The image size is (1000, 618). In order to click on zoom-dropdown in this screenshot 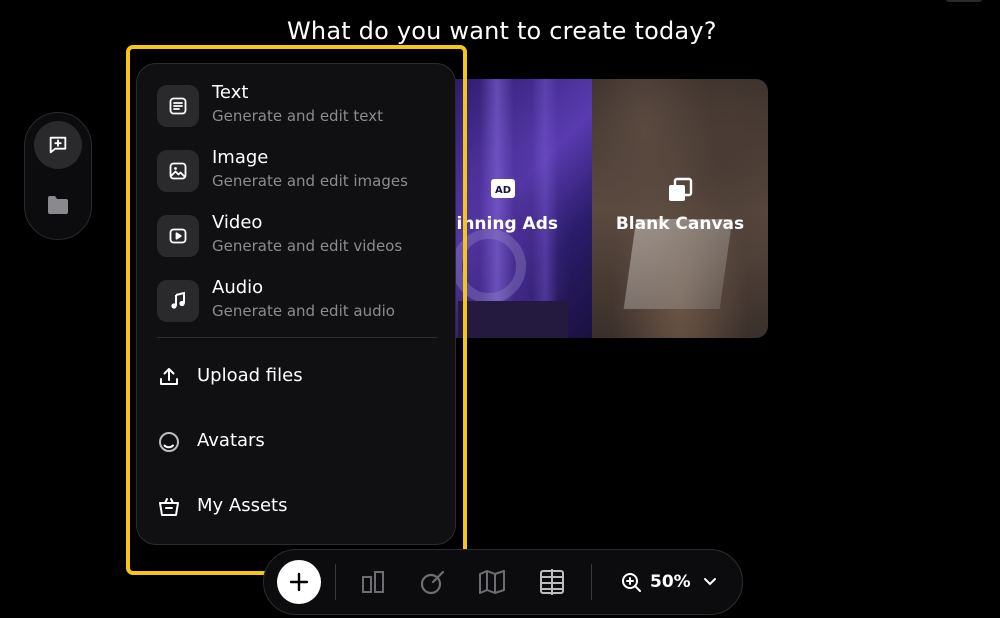, I will do `click(710, 584)`.